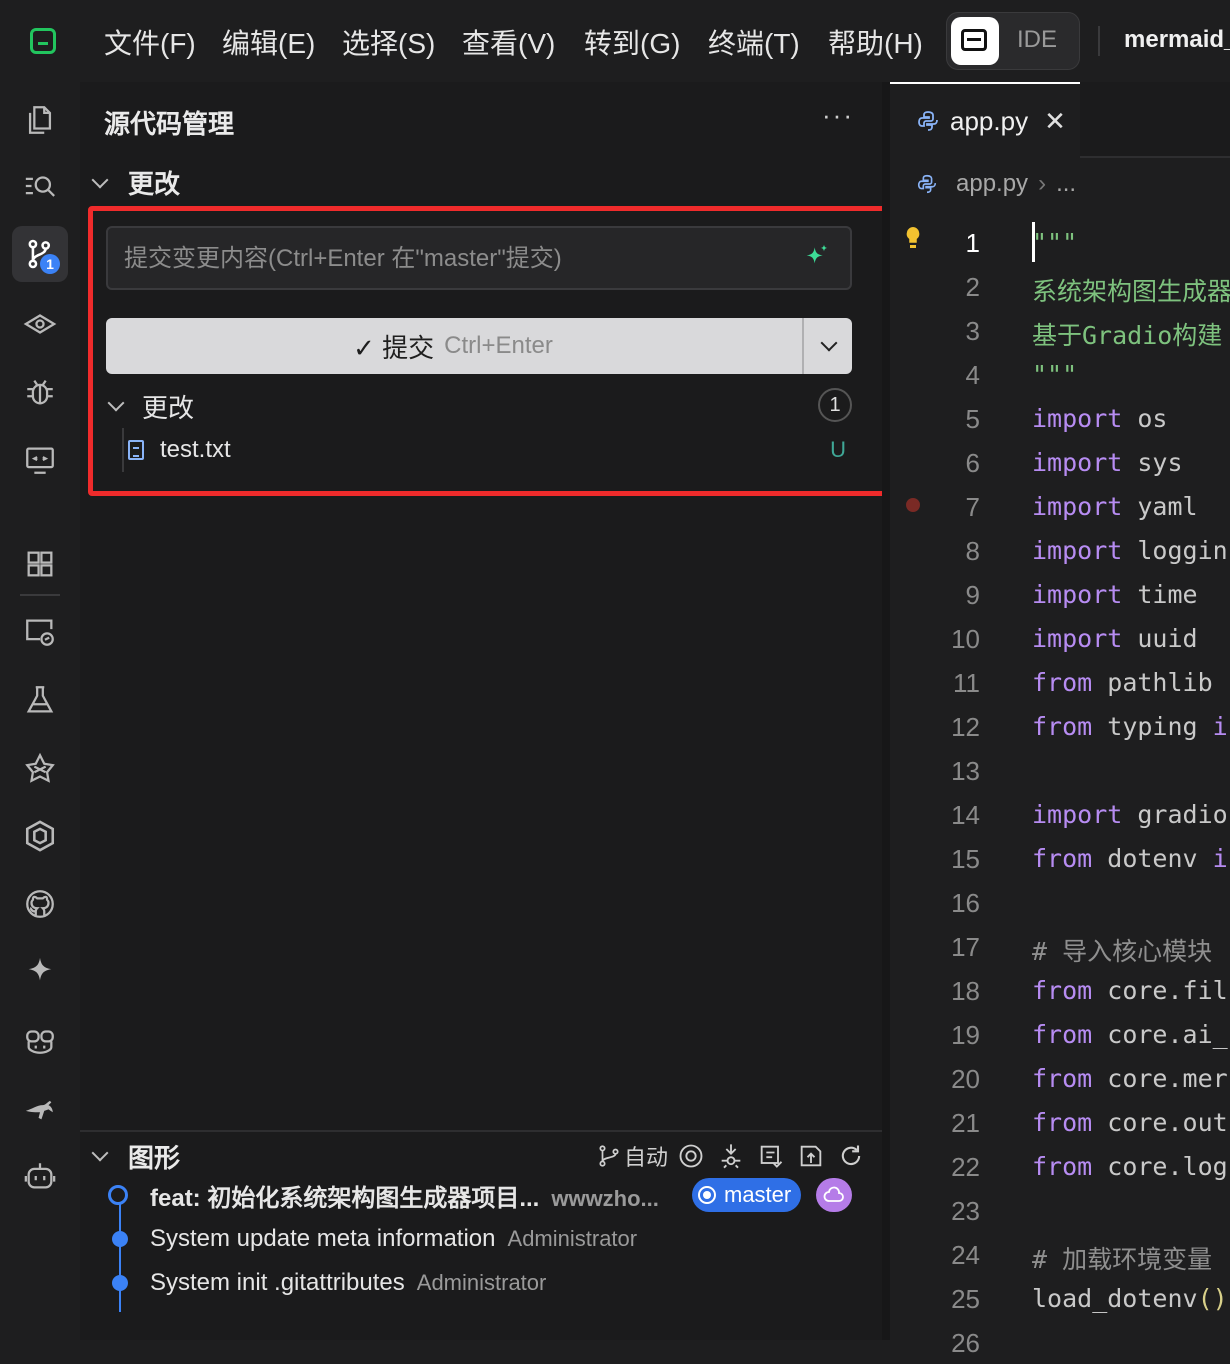  Describe the element at coordinates (40, 1176) in the screenshot. I see `robot-icon` at that location.